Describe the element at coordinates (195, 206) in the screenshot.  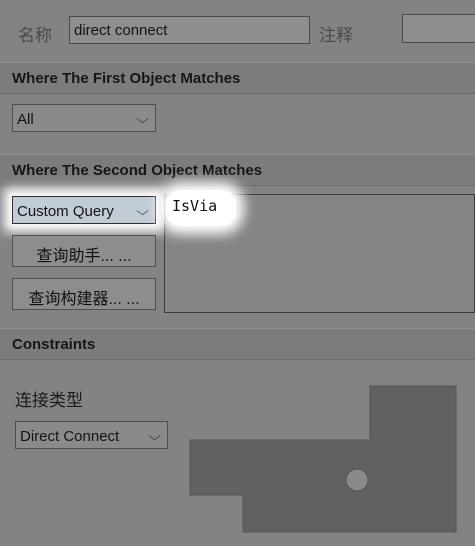
I see `query-text-overlay: IsVia` at that location.